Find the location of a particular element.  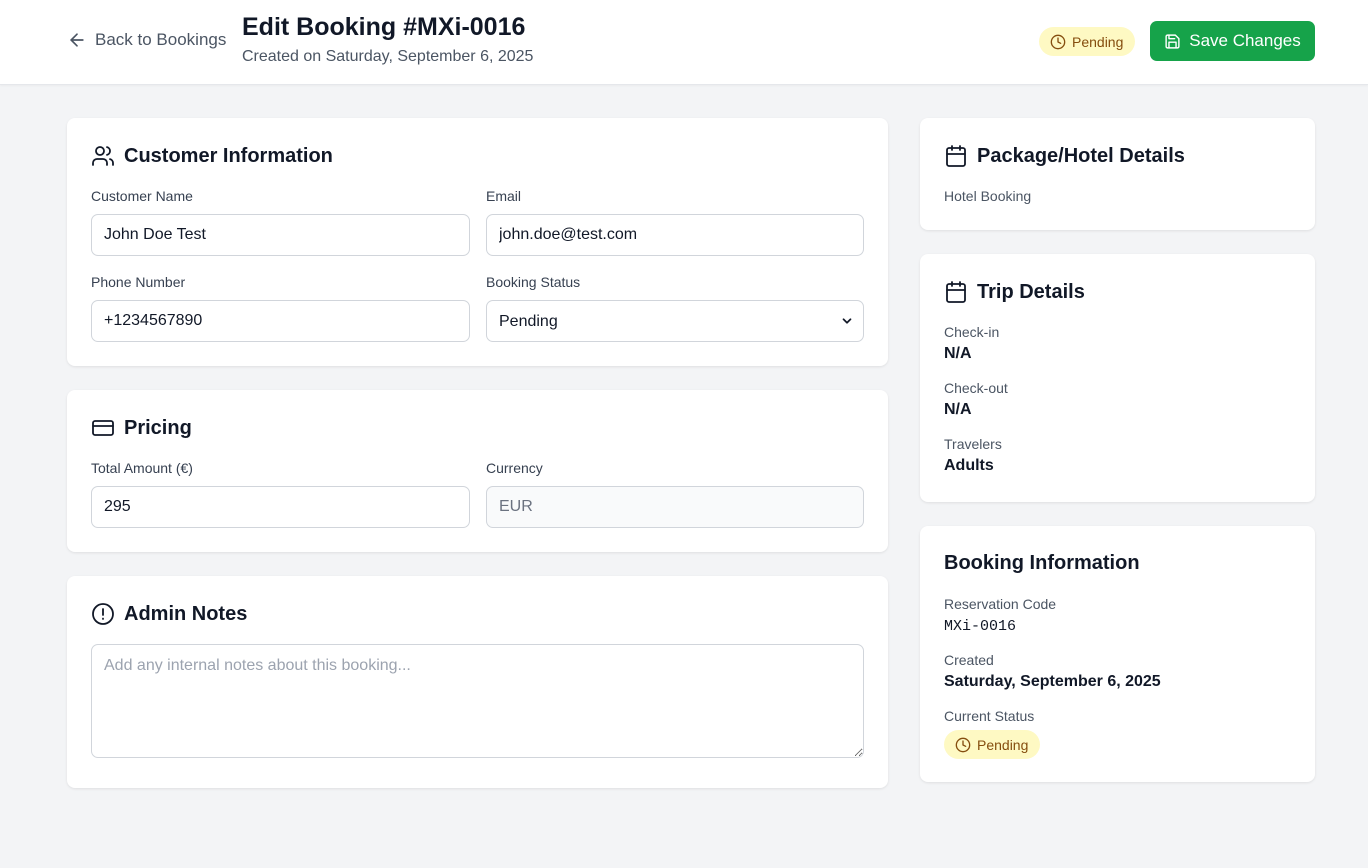

trip-details-heading: Trip Details is located at coordinates (1014, 292).